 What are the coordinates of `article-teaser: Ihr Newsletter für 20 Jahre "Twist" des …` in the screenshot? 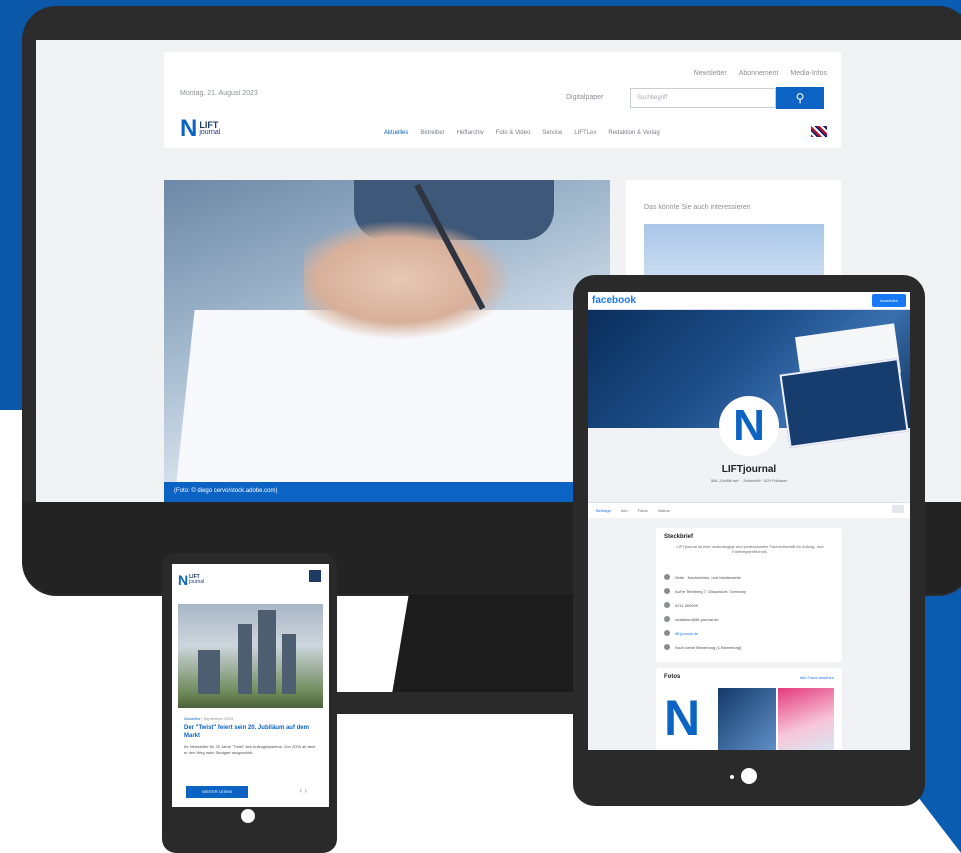 It's located at (250, 749).